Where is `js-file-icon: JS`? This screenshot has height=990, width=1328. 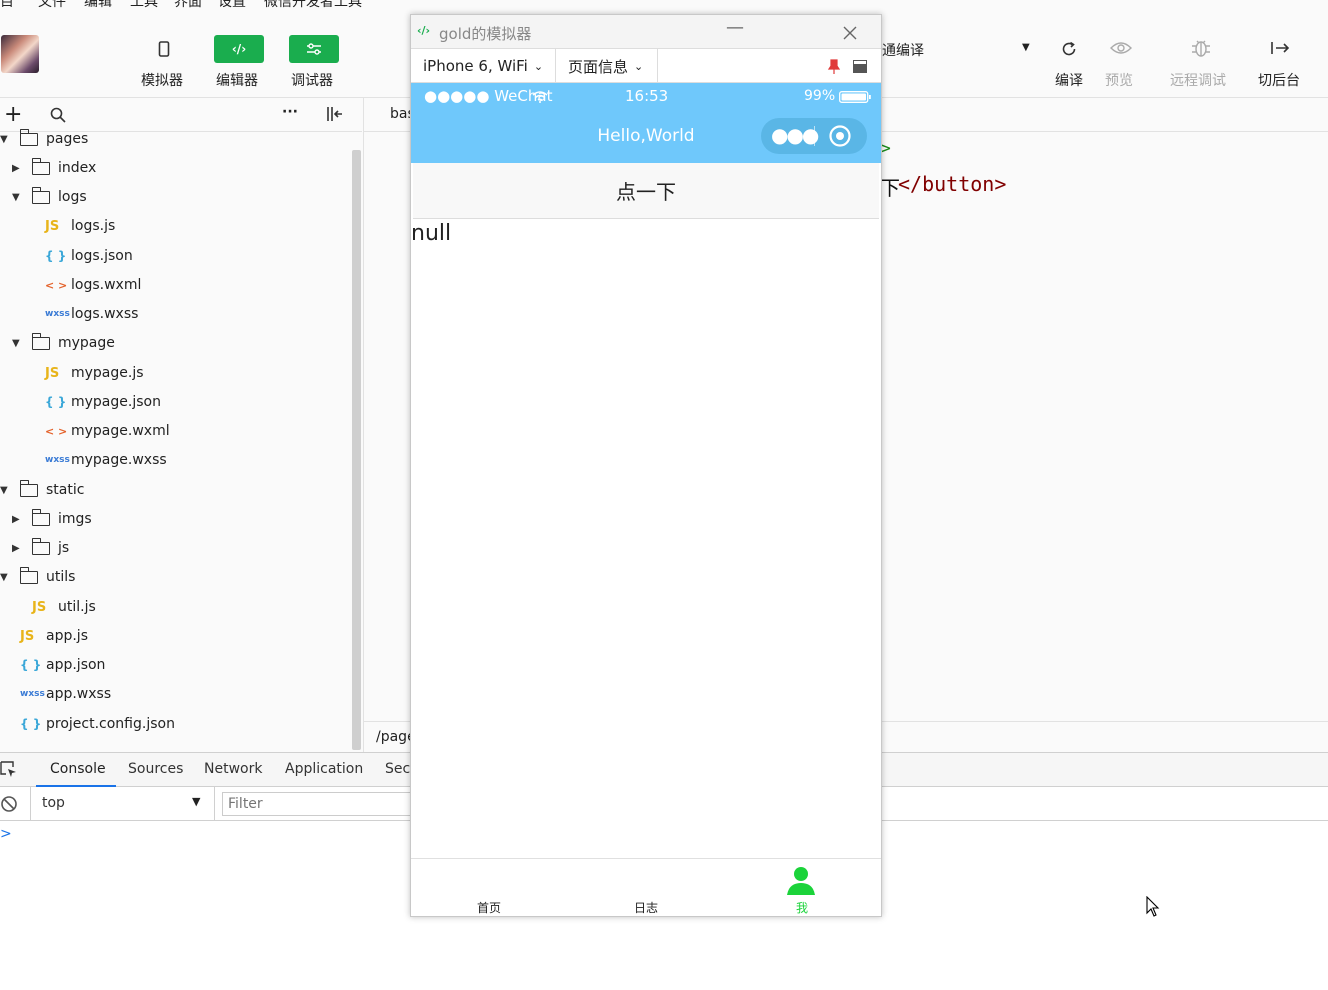 js-file-icon: JS is located at coordinates (52, 226).